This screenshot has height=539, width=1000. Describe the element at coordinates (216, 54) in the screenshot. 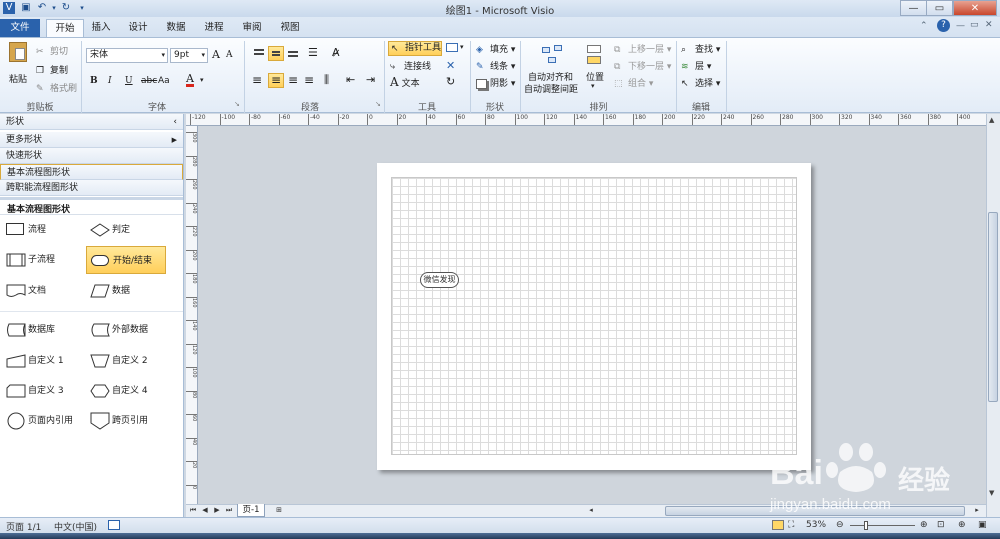

I see `grow-font-button: A` at that location.